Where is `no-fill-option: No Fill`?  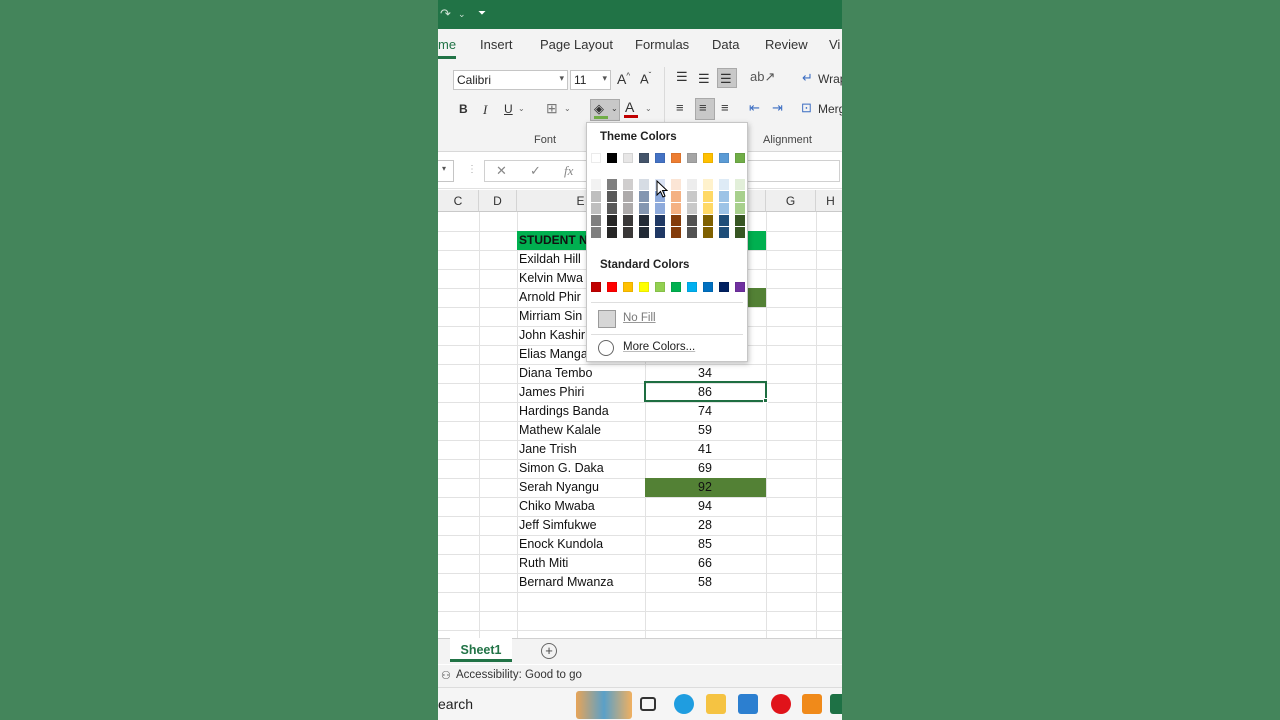 no-fill-option: No Fill is located at coordinates (639, 318).